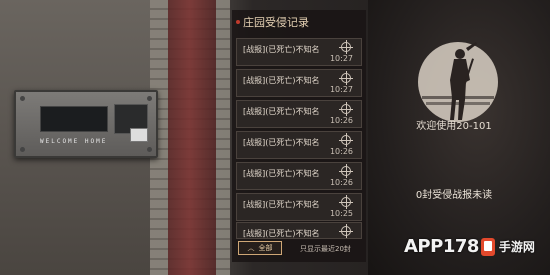 The image size is (550, 275). I want to click on unread-count-text: 0封受侵战报未读, so click(454, 195).